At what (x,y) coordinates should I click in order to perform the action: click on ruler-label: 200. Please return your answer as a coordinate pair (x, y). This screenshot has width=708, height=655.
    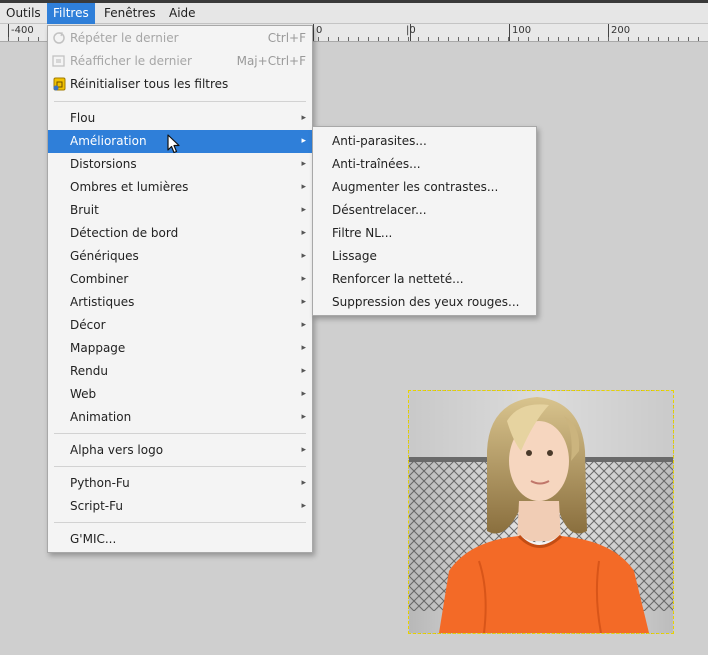
    Looking at the image, I should click on (621, 30).